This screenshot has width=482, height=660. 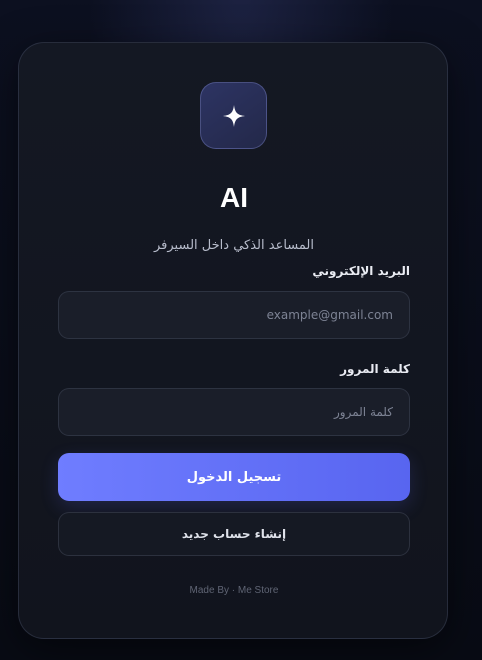 What do you see at coordinates (234, 477) in the screenshot?
I see `login-button: تسجيل الدخول` at bounding box center [234, 477].